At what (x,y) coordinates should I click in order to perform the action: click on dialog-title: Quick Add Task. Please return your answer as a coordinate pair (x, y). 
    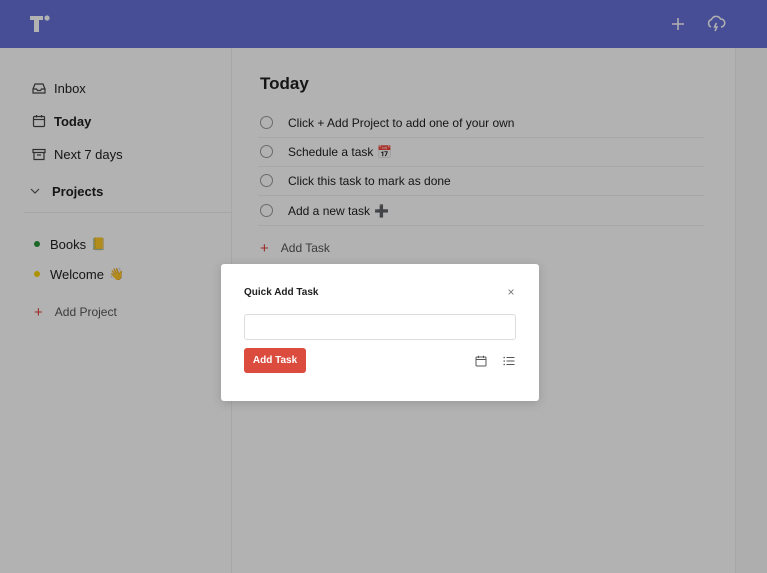
    Looking at the image, I should click on (281, 292).